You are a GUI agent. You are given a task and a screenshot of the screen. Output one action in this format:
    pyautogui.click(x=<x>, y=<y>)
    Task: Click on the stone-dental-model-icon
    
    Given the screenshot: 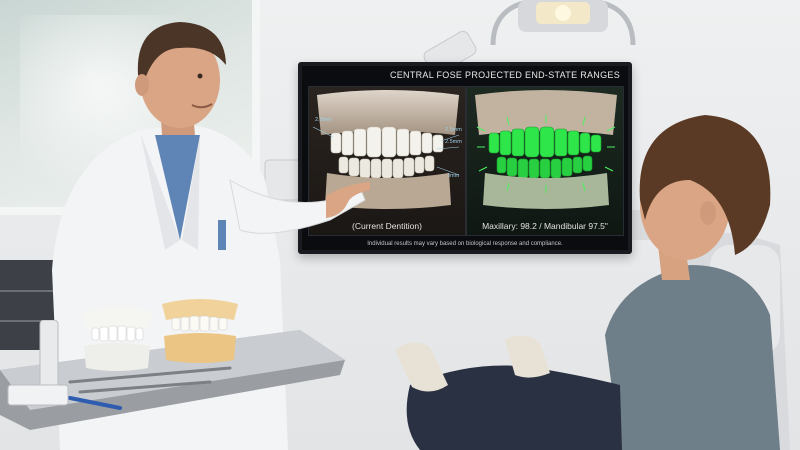 What is the action you would take?
    pyautogui.click(x=200, y=331)
    